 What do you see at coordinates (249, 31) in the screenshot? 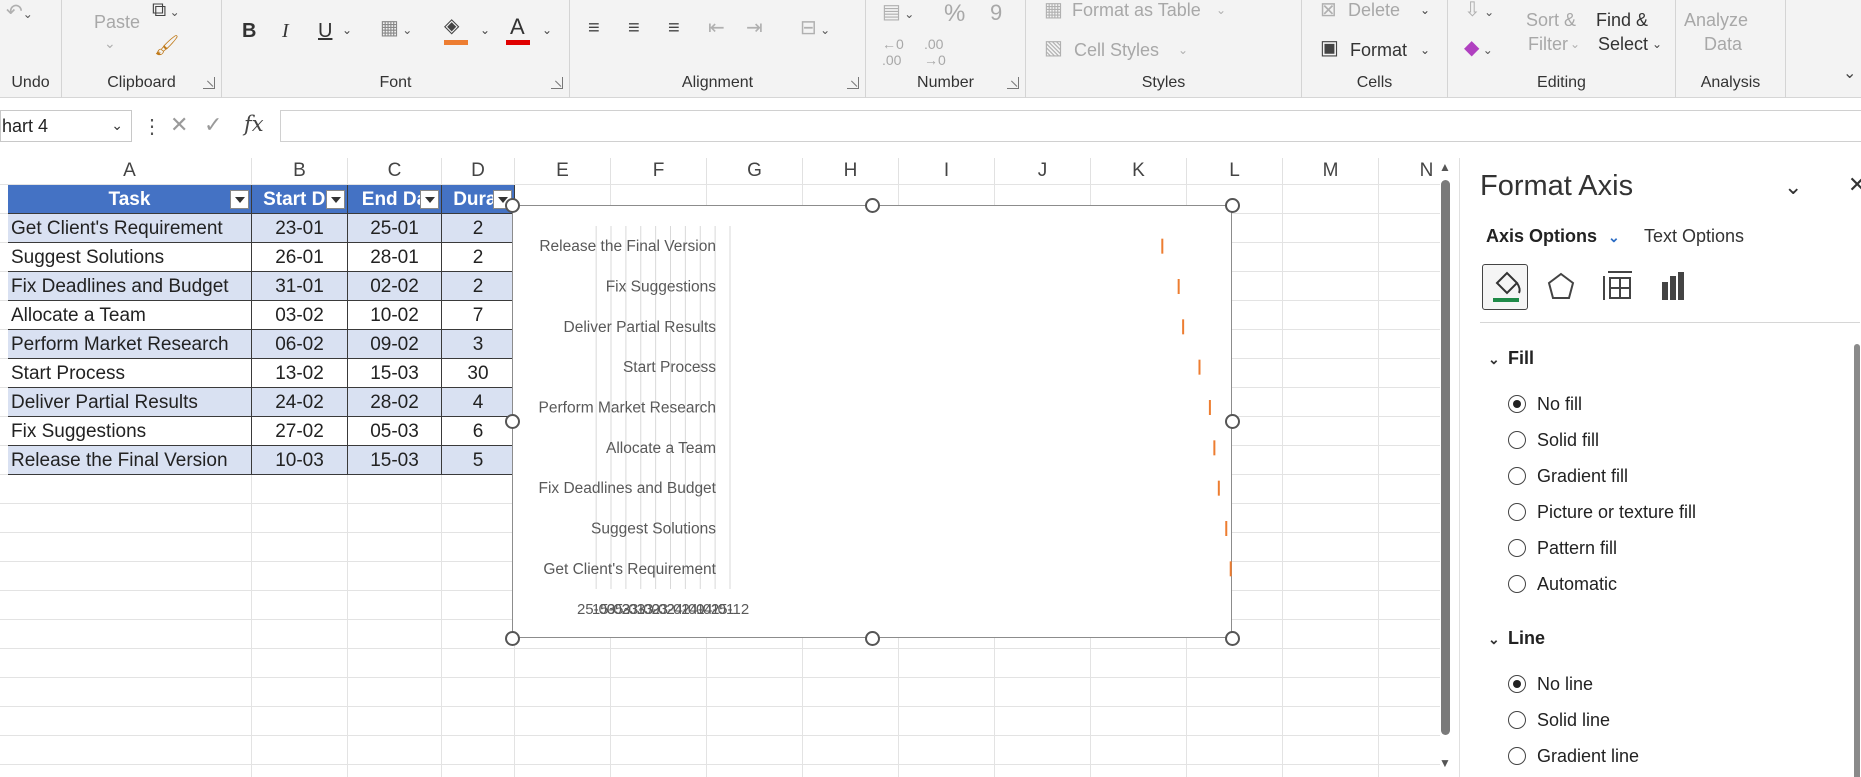
I see `bold-button: B` at bounding box center [249, 31].